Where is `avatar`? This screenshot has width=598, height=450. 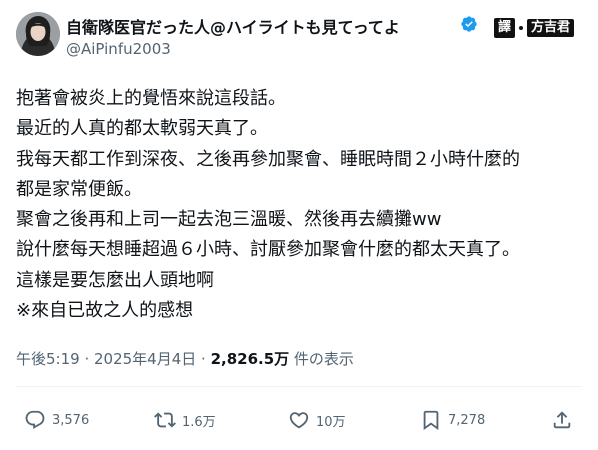
avatar is located at coordinates (38, 34).